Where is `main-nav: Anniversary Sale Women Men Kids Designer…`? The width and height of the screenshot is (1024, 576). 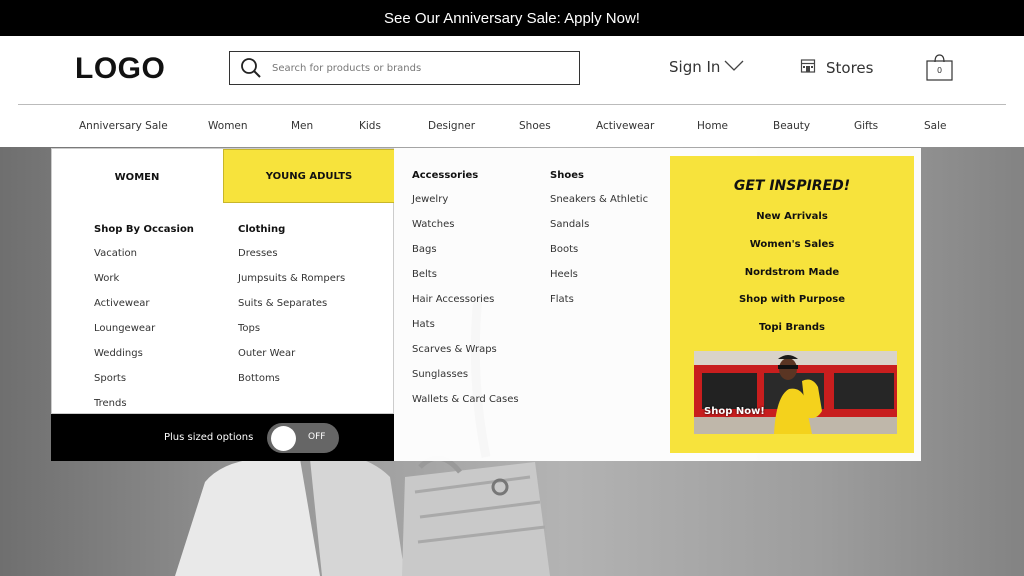
main-nav: Anniversary Sale Women Men Kids Designer… is located at coordinates (512, 126).